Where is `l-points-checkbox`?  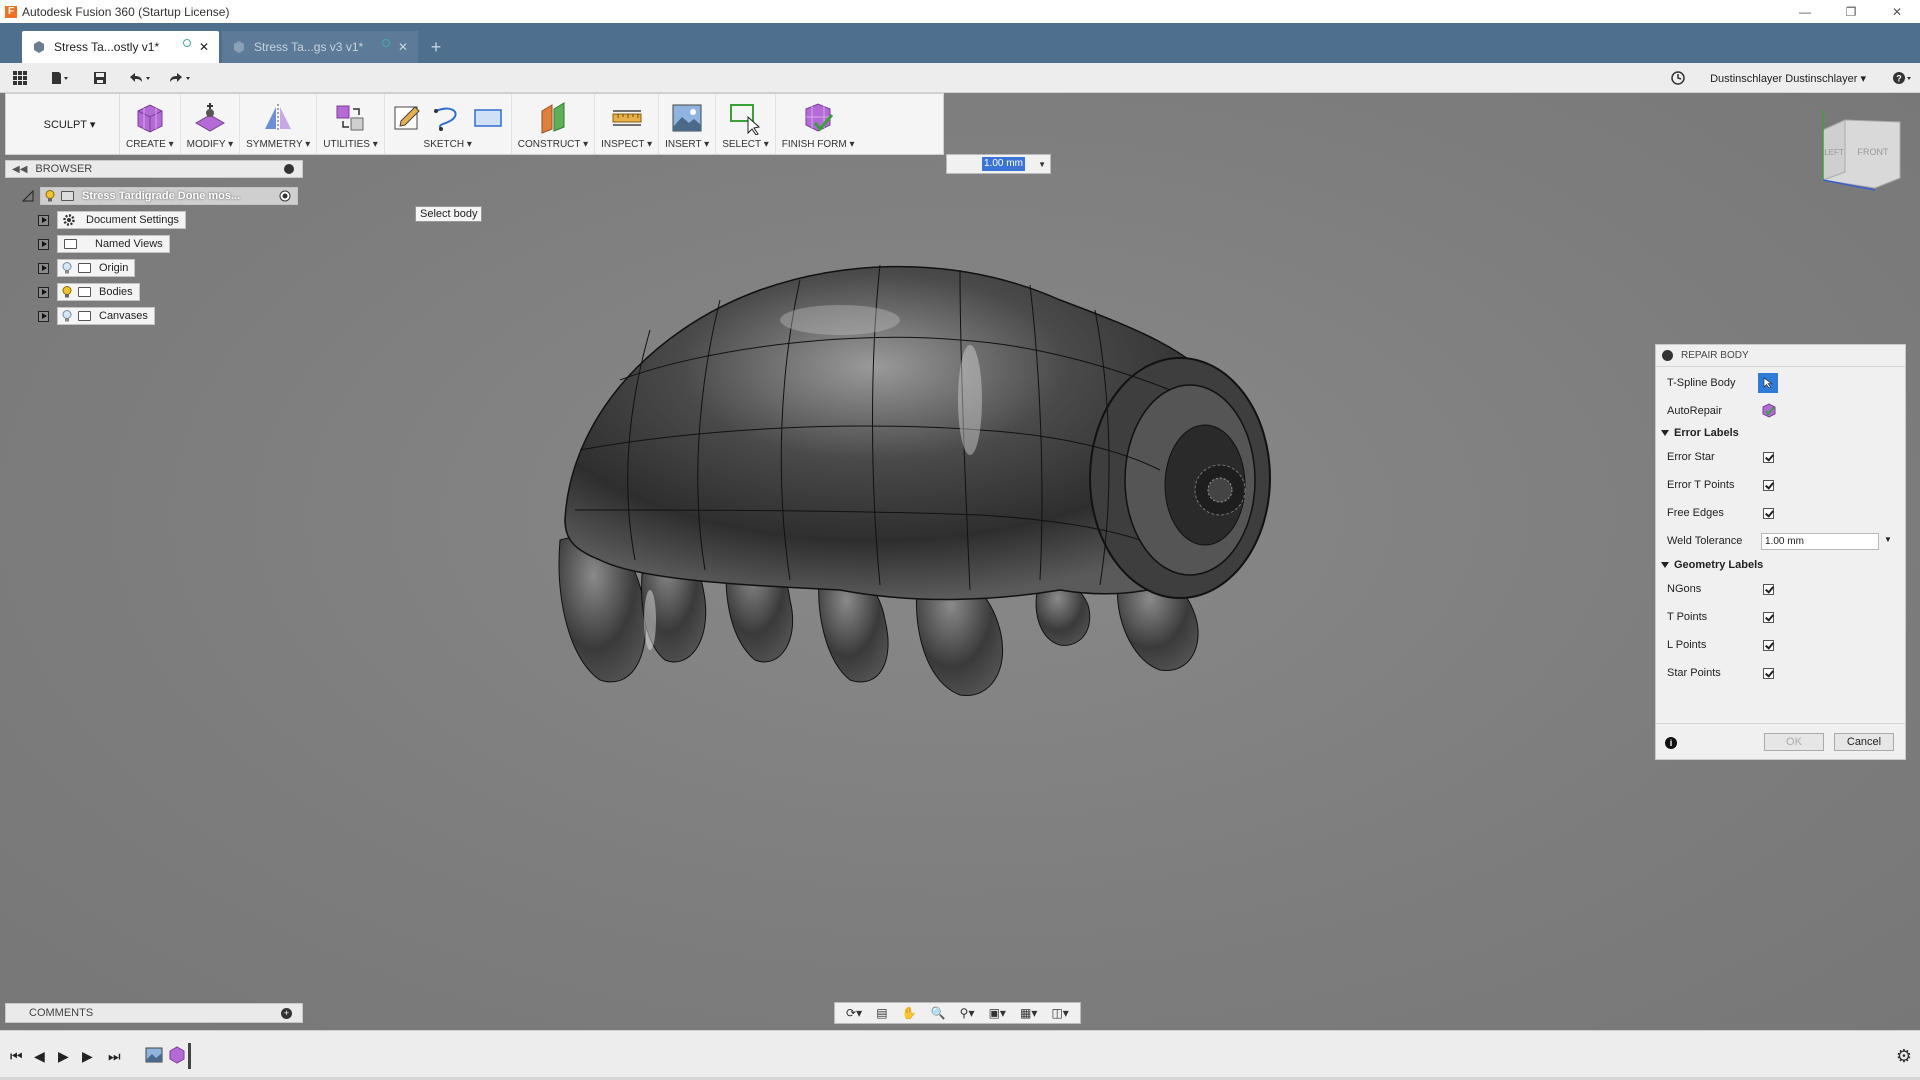 l-points-checkbox is located at coordinates (1768, 645).